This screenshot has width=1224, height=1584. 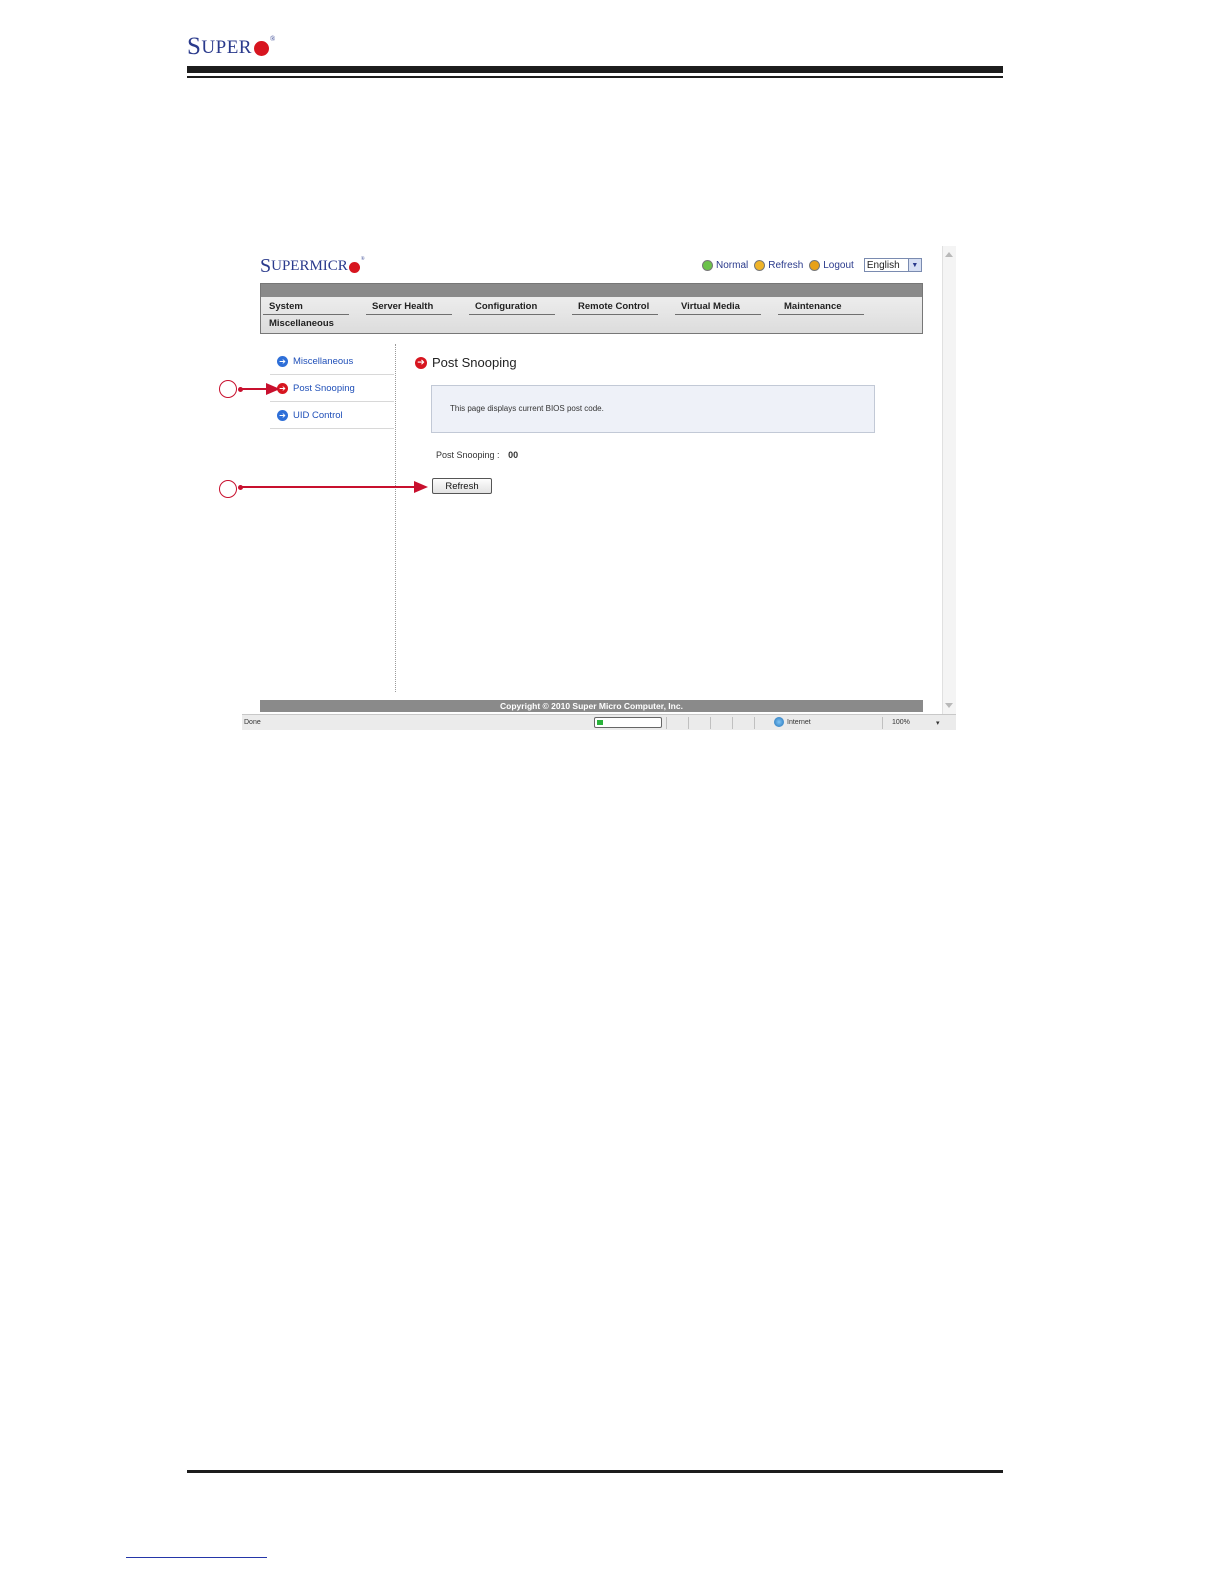 What do you see at coordinates (395, 518) in the screenshot?
I see `sidebar-divider` at bounding box center [395, 518].